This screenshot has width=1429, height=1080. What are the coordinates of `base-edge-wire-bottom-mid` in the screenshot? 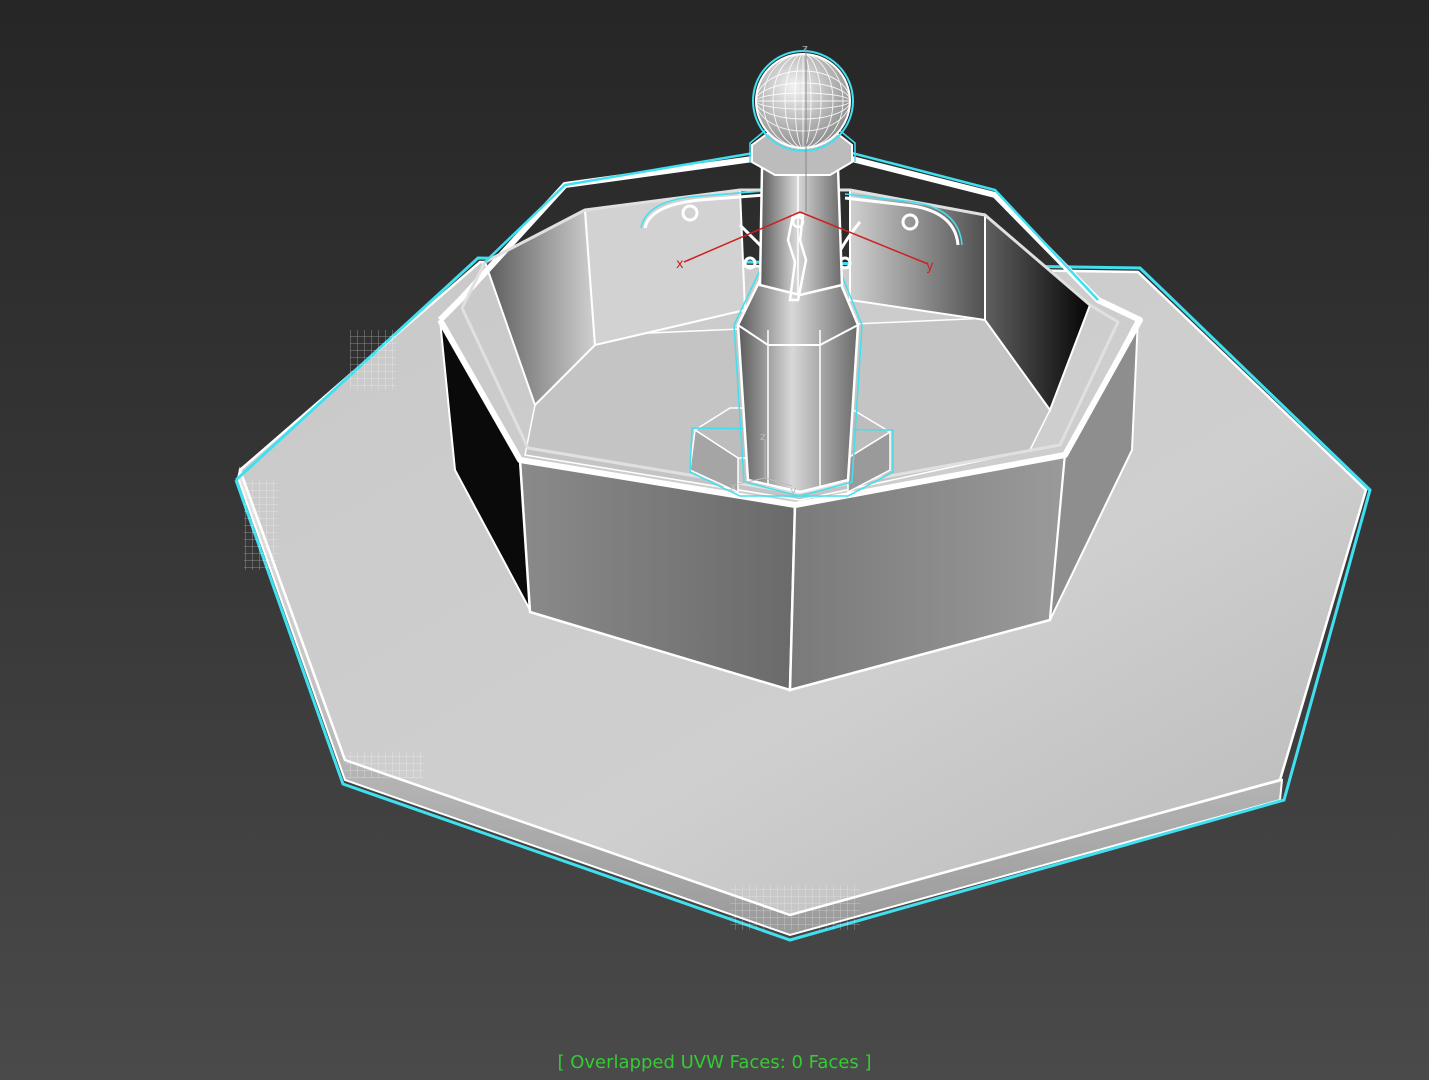 It's located at (795, 907).